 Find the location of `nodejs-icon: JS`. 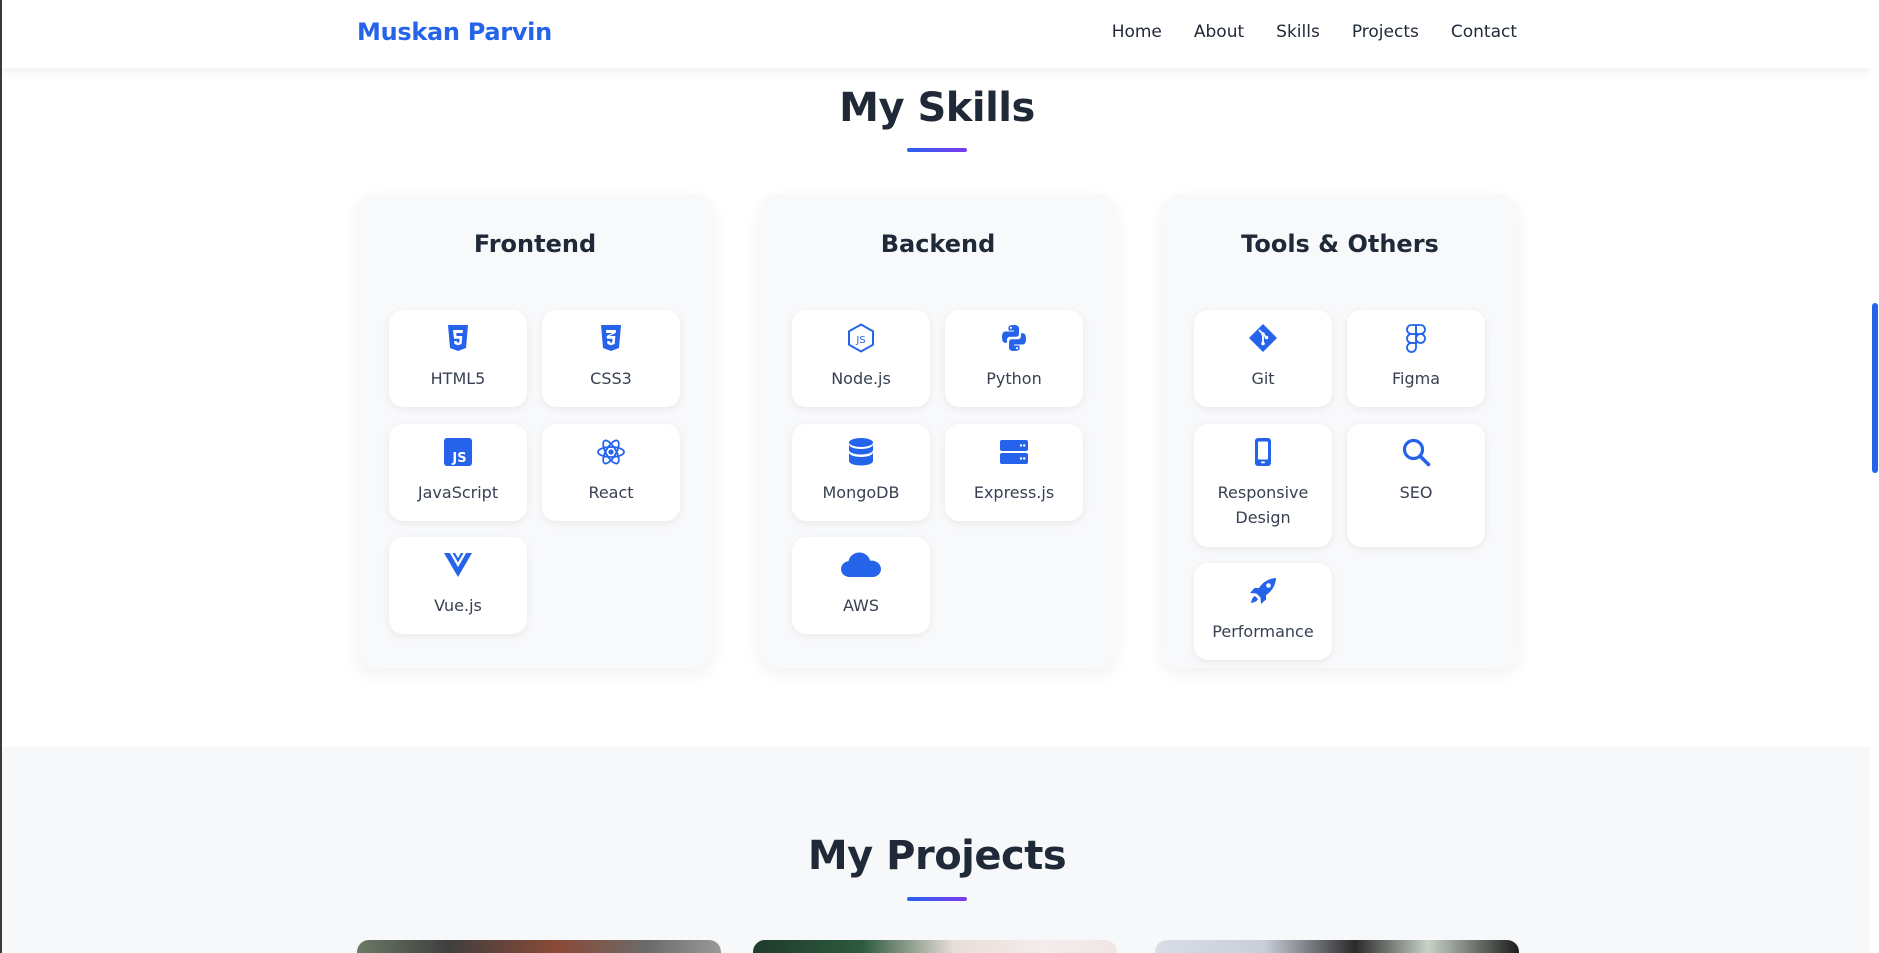

nodejs-icon: JS is located at coordinates (861, 338).